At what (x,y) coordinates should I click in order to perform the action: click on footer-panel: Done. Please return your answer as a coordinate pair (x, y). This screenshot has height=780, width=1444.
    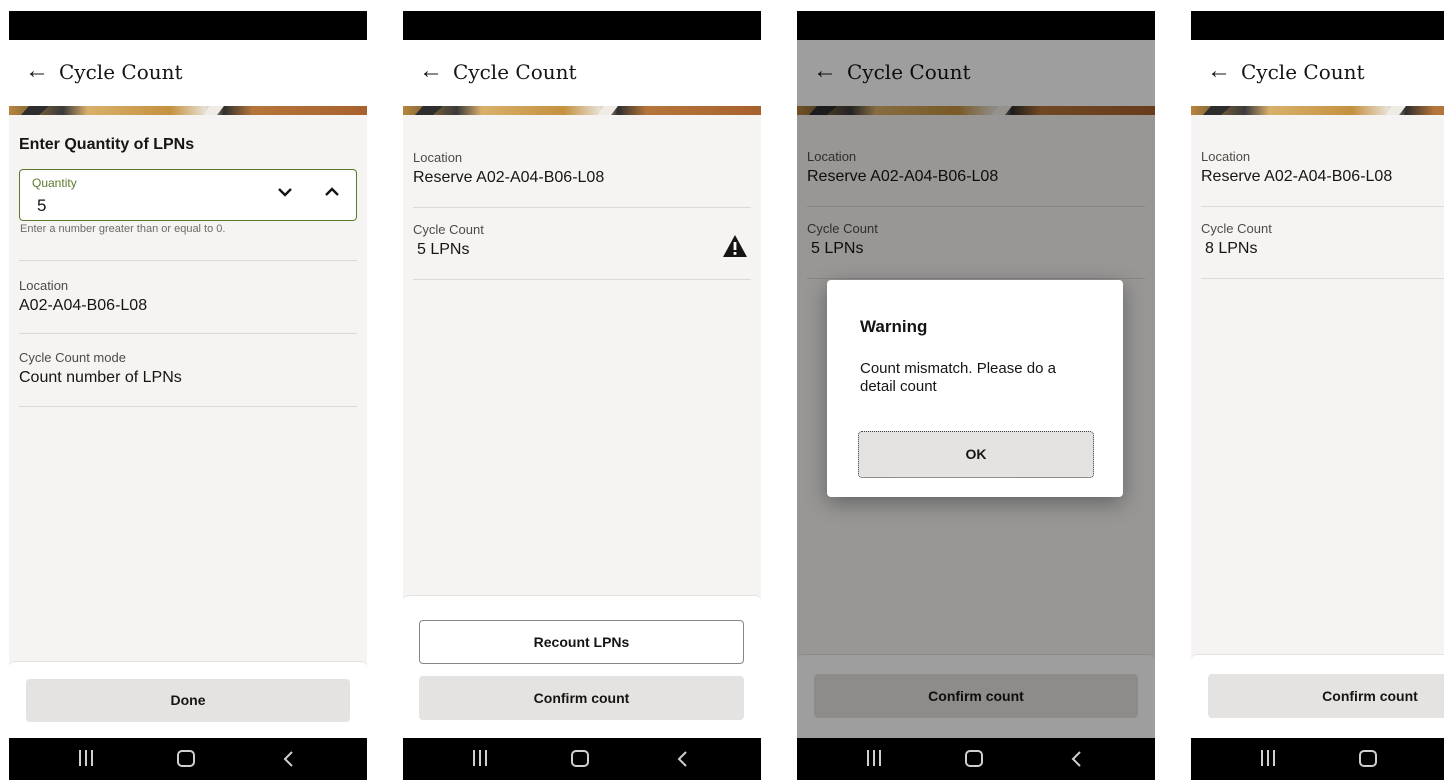
    Looking at the image, I should click on (188, 700).